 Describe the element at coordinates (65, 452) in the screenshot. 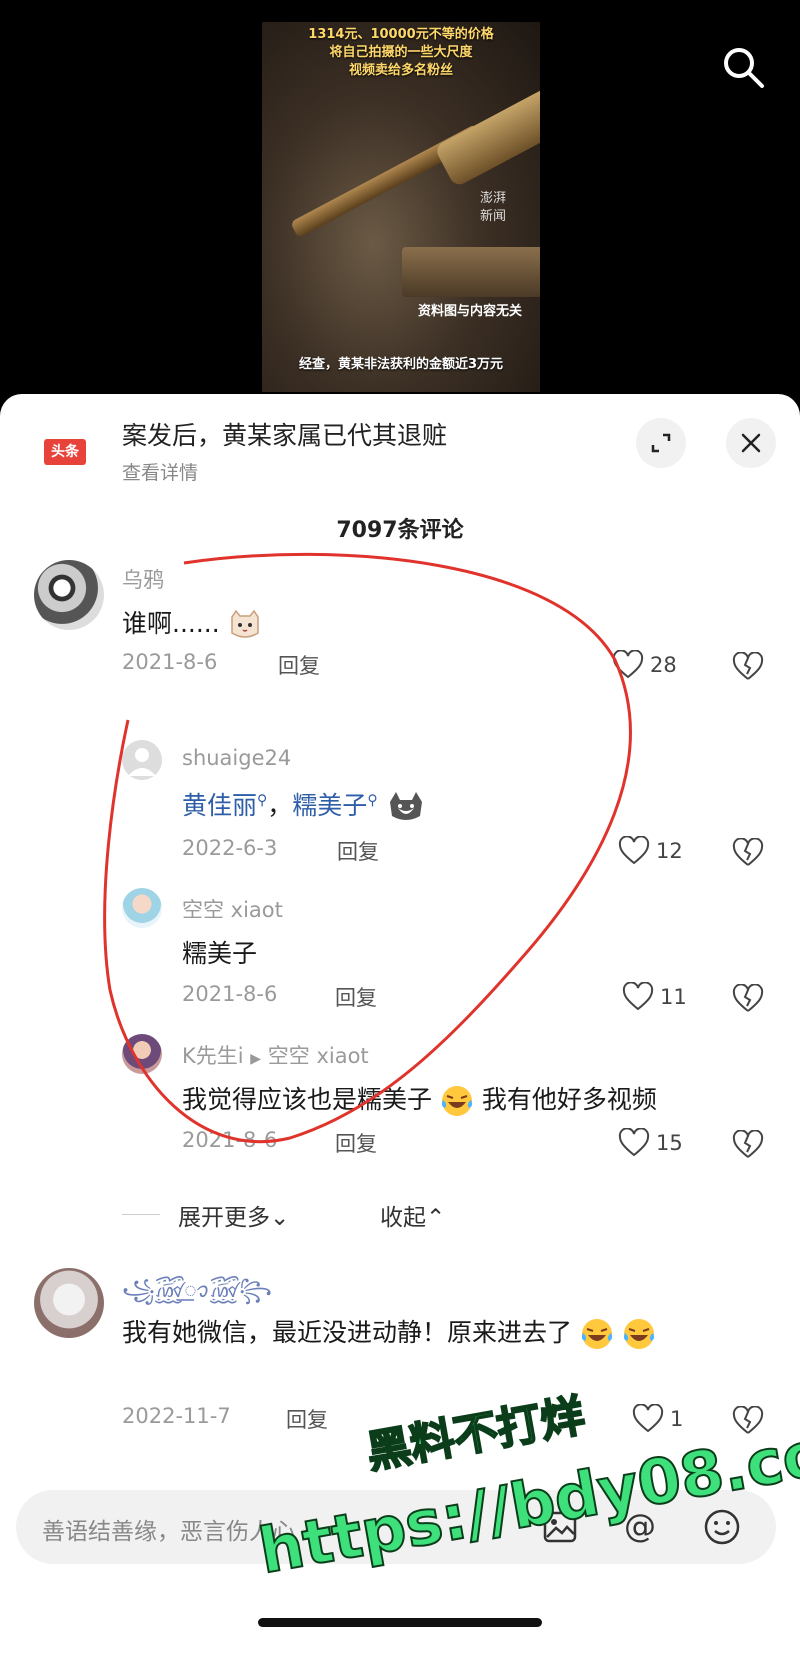

I see `toutiao-logo: 头条` at that location.